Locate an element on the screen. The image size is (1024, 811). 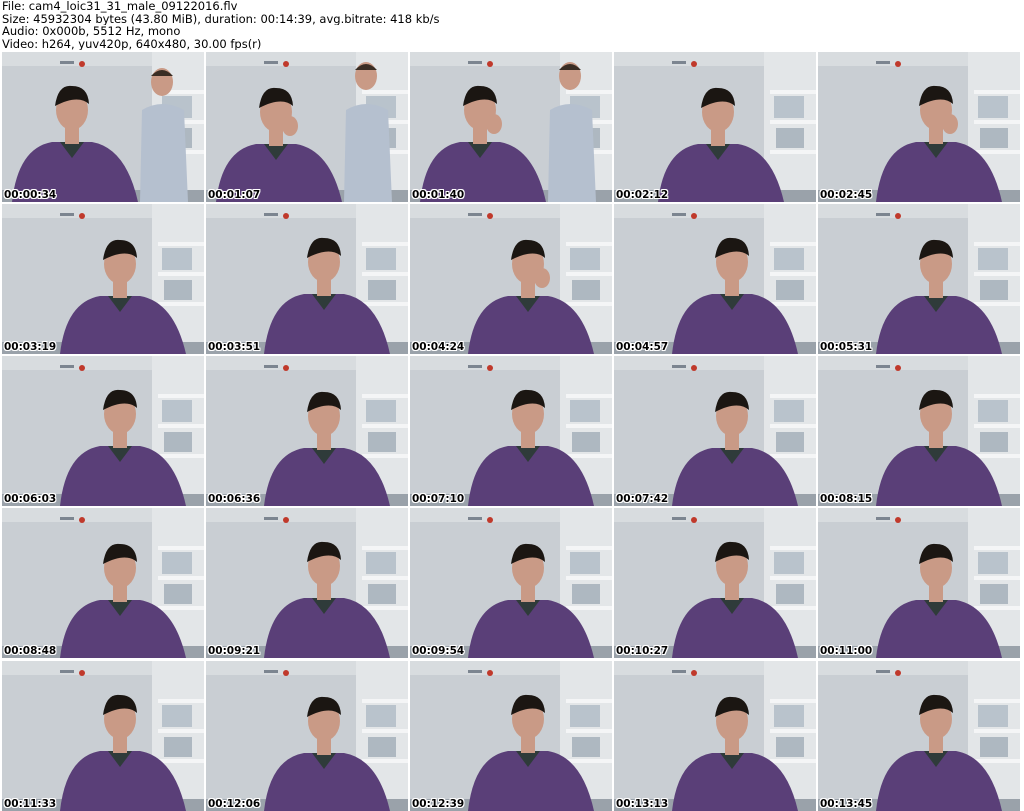
video-thumbnail: 00:02:45 is located at coordinates (919, 127).